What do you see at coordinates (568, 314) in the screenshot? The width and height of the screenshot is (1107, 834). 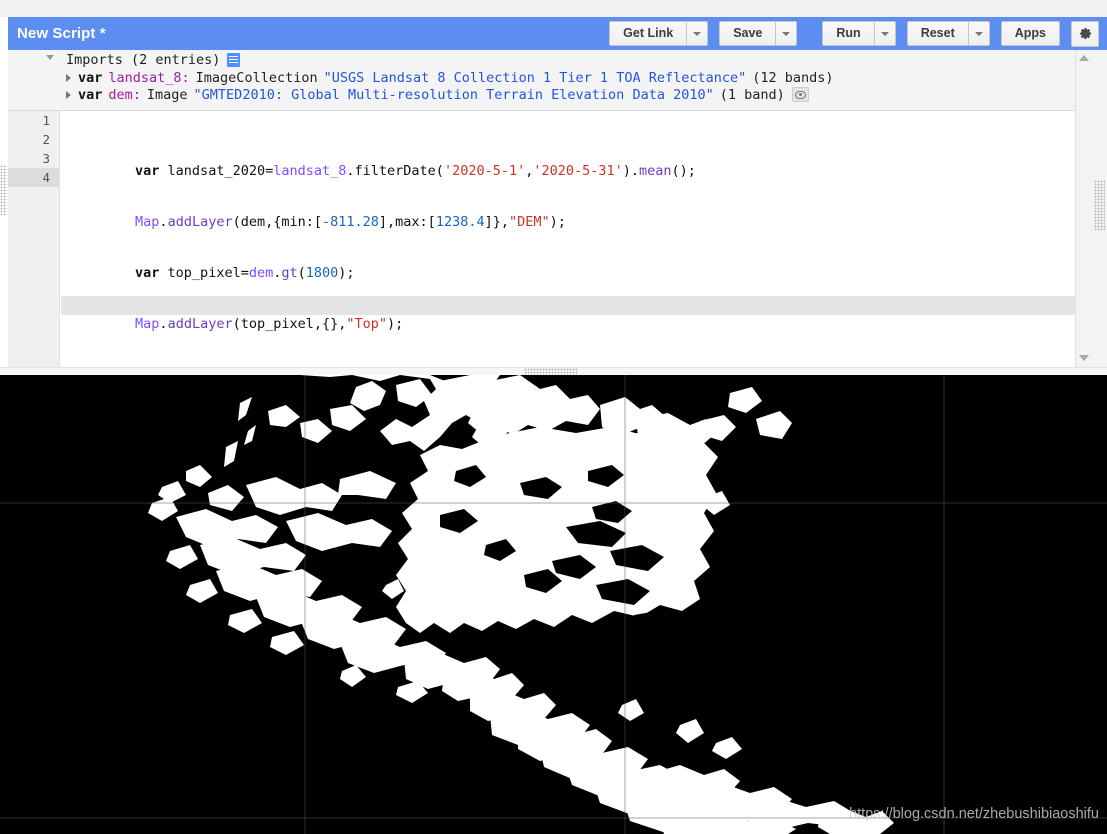 I see `code-line-4: Map.addLayer(top_pixel,{},"Top");` at bounding box center [568, 314].